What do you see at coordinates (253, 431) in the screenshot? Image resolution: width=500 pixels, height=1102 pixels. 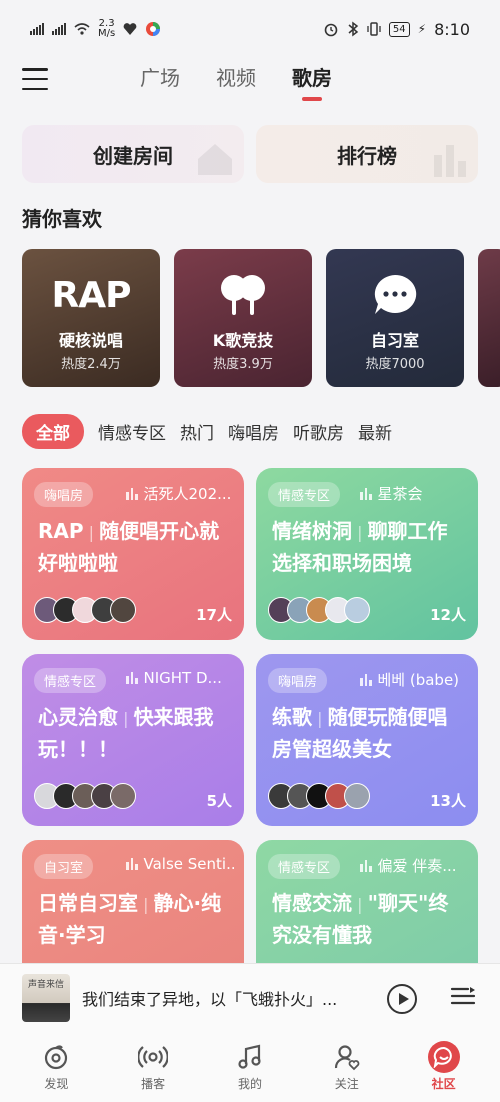 I see `filter-sing: 嗨唱房` at bounding box center [253, 431].